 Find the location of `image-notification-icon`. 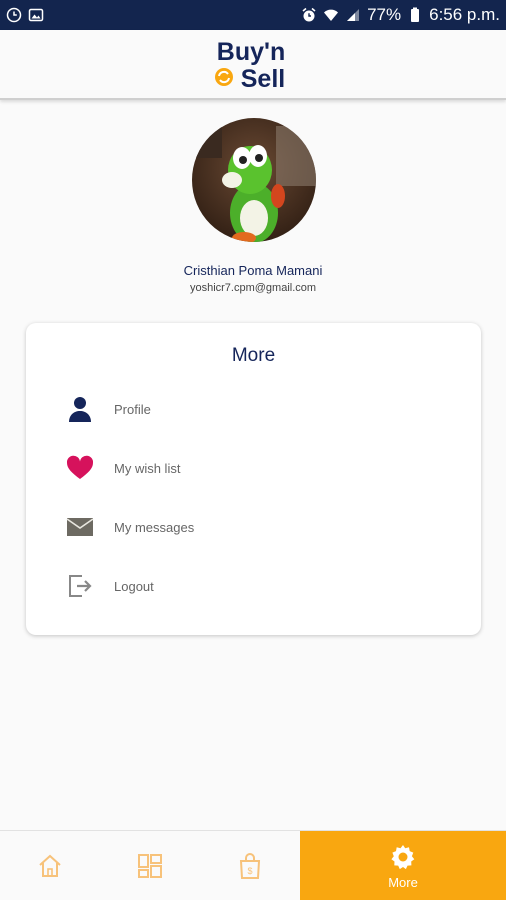

image-notification-icon is located at coordinates (36, 15).